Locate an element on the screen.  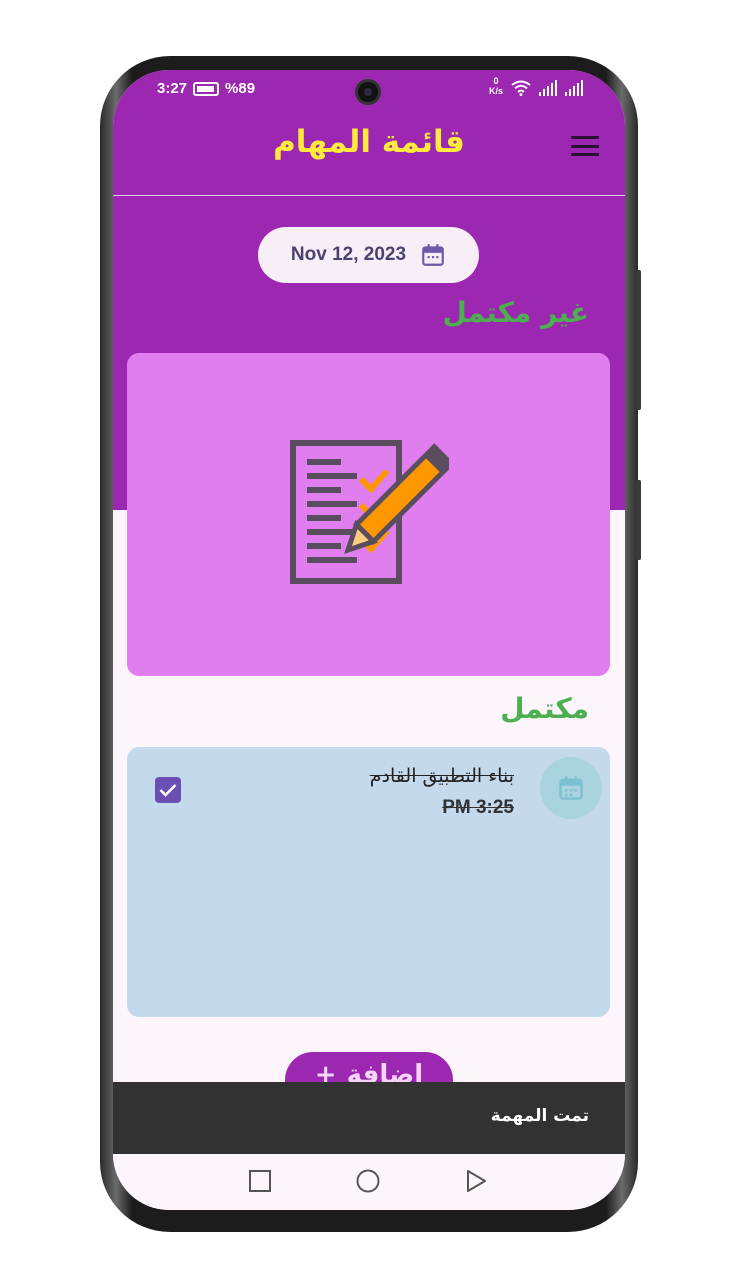
status-right: 0 K/s is located at coordinates (536, 86).